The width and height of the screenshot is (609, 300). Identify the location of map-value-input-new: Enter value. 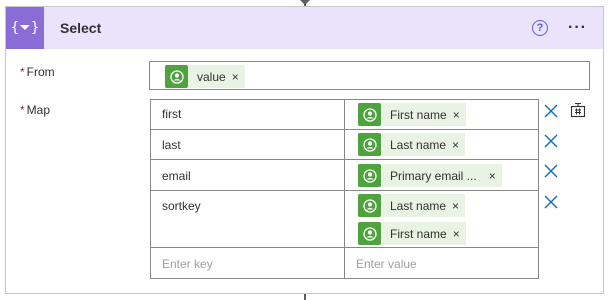
(441, 263).